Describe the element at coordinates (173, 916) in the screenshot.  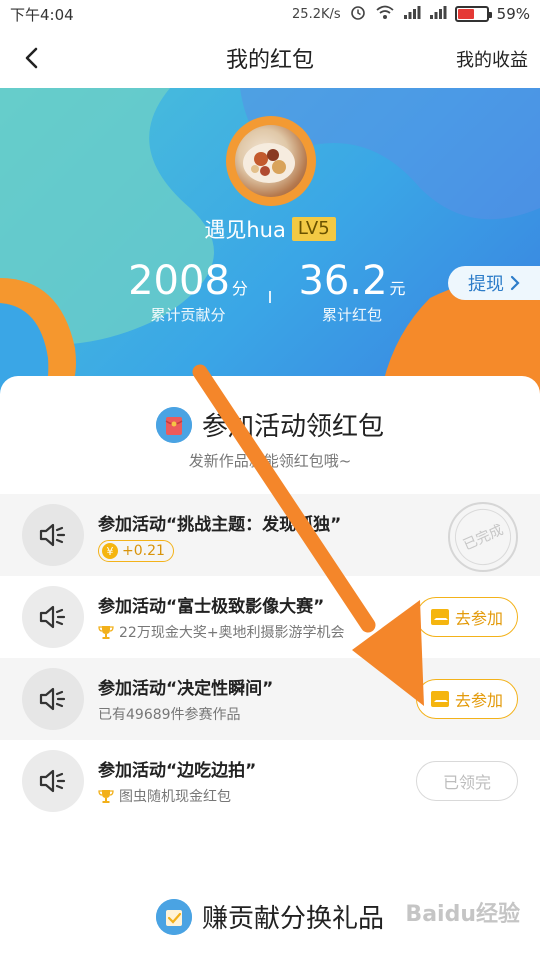
I see `gift-icon` at that location.